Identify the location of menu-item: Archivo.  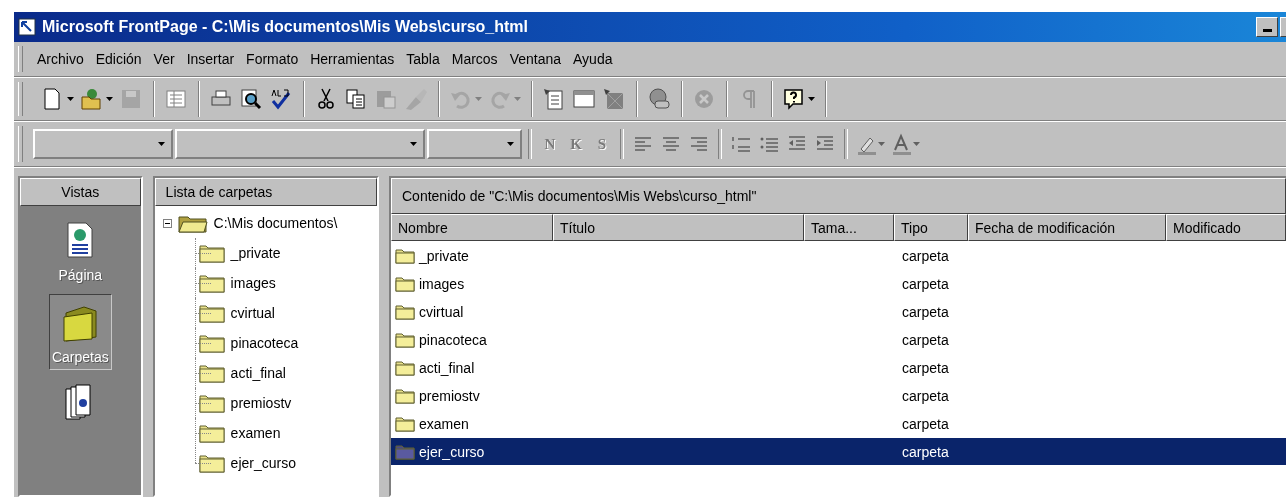
(60, 59).